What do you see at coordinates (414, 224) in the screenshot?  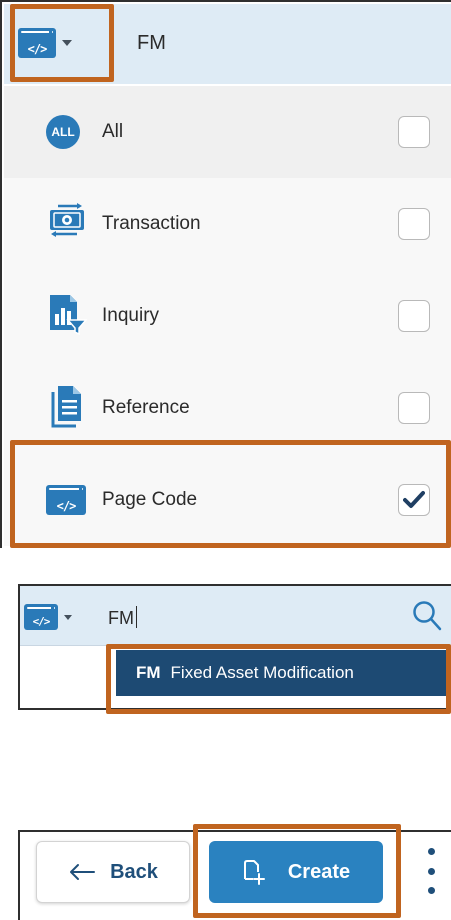 I see `filter-checkbox-transaction` at bounding box center [414, 224].